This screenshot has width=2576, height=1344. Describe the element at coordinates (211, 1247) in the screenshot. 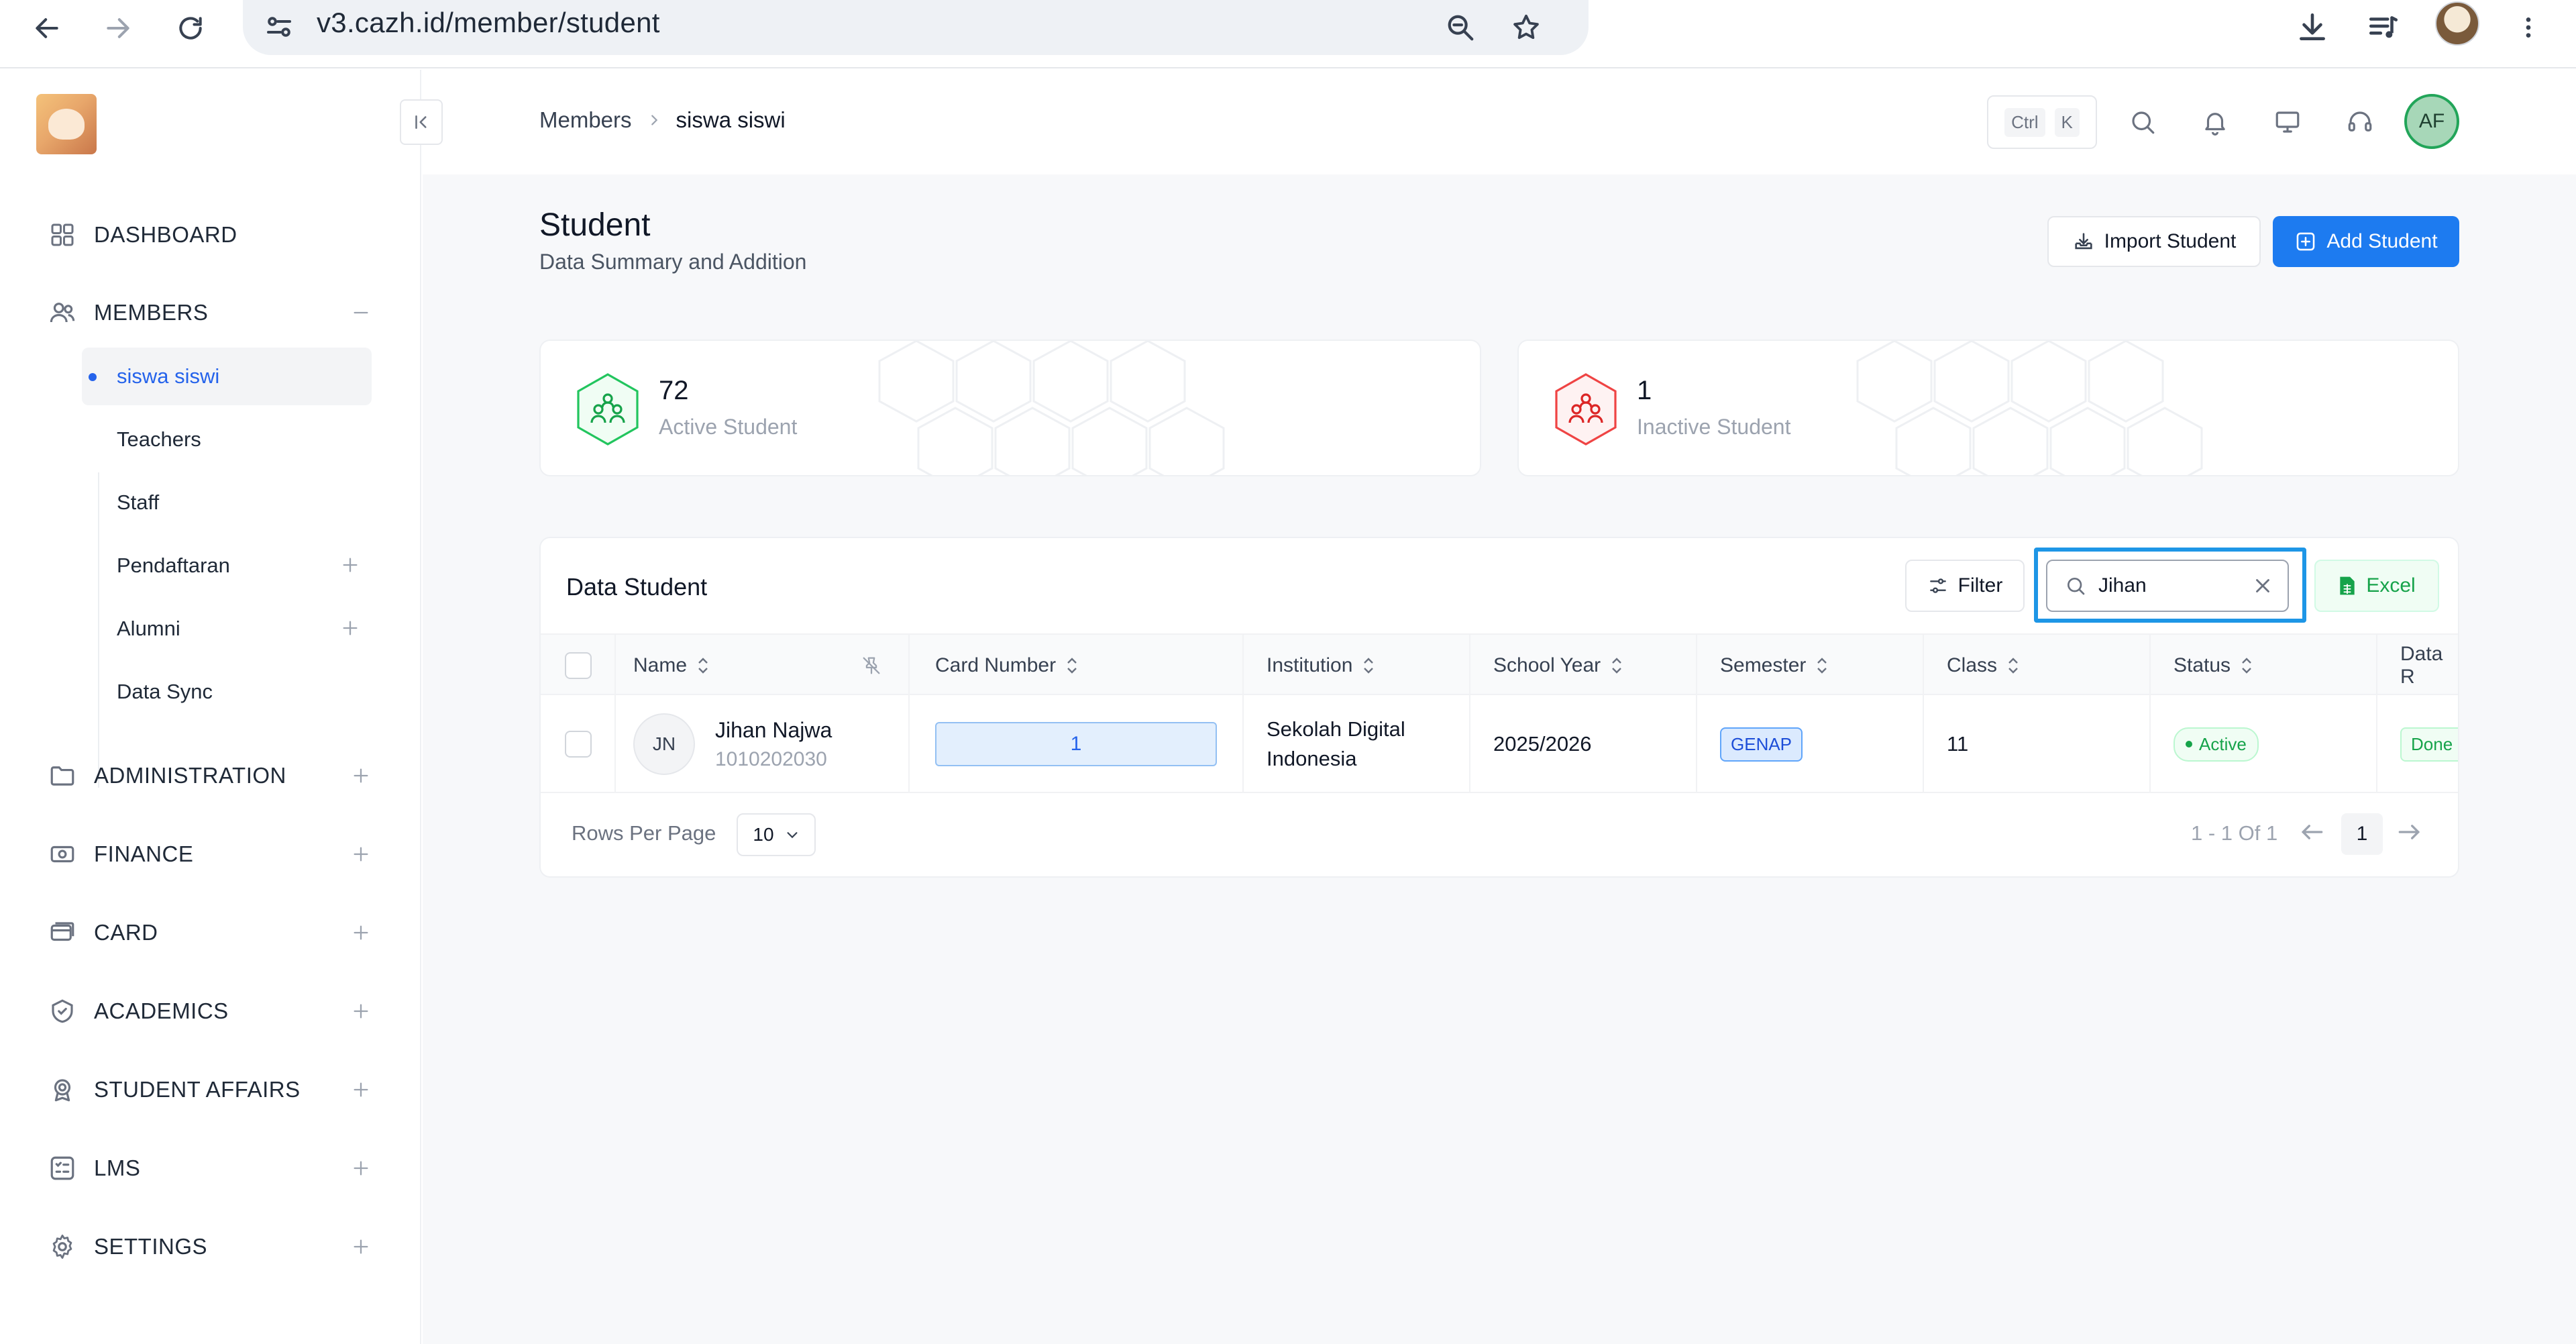

I see `sidebar-item-settings: SETTINGS` at that location.